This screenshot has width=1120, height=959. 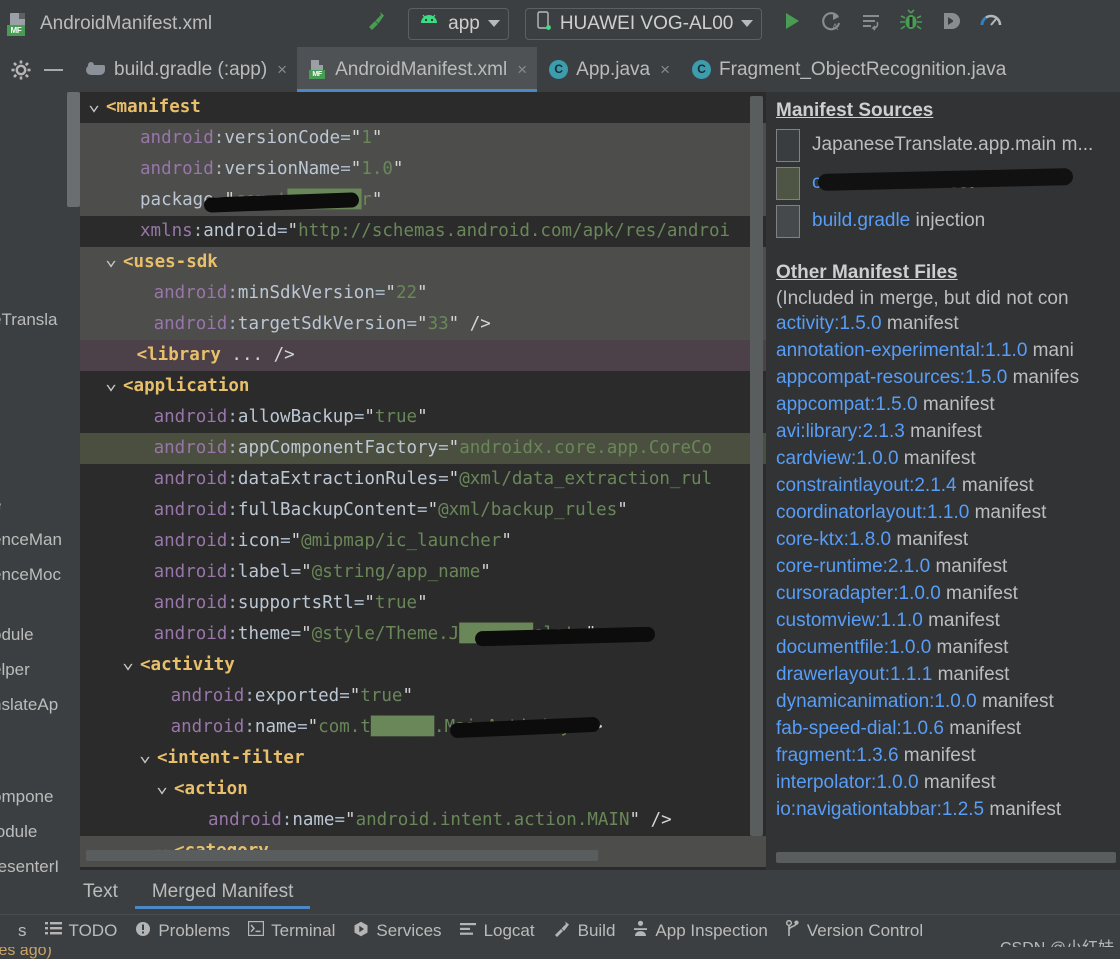 What do you see at coordinates (53, 69) in the screenshot?
I see `minimize-icon` at bounding box center [53, 69].